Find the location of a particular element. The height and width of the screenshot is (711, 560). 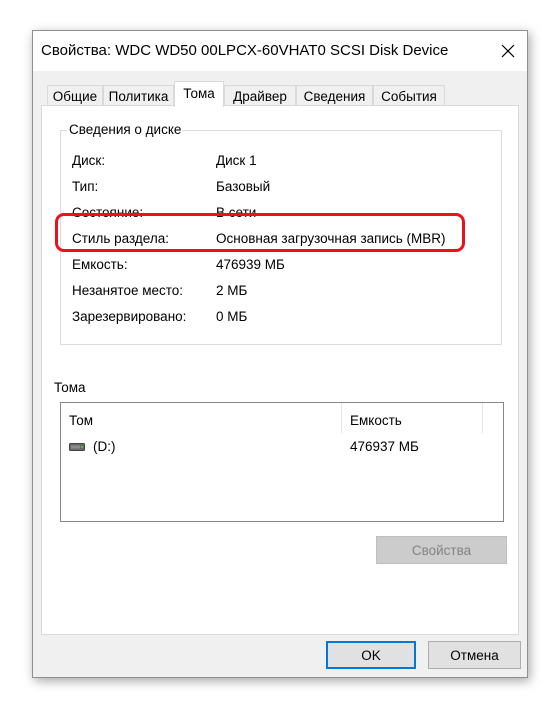

close-icon is located at coordinates (508, 51).